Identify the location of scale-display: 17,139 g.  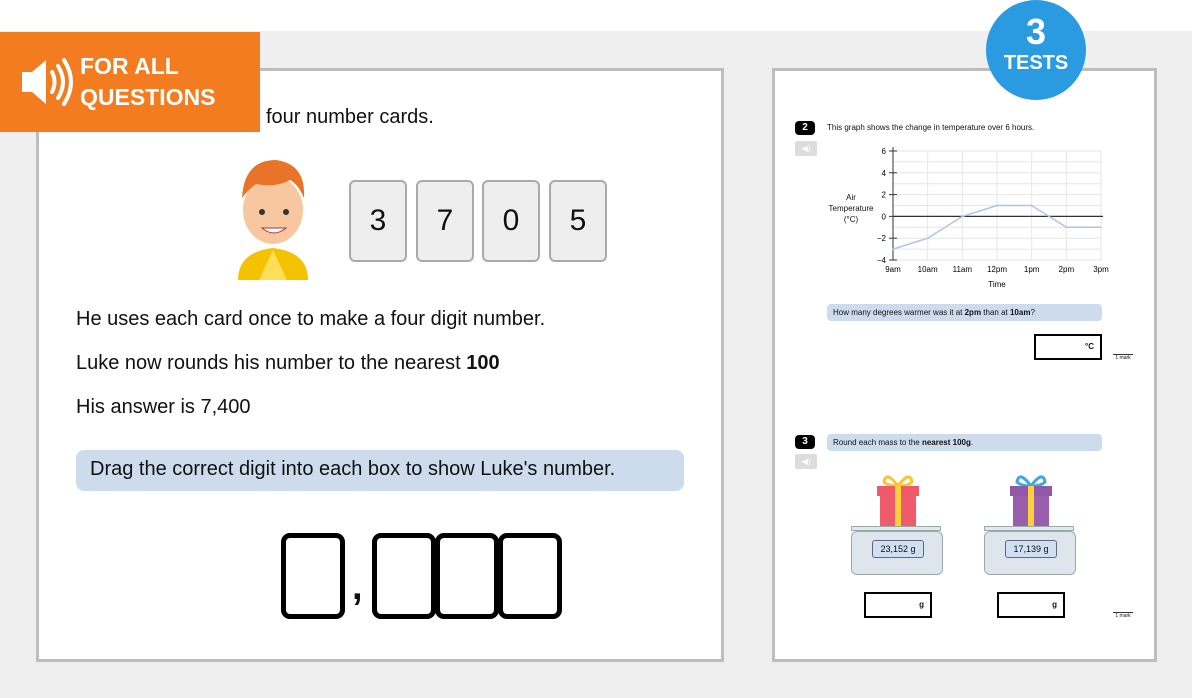
(1031, 549).